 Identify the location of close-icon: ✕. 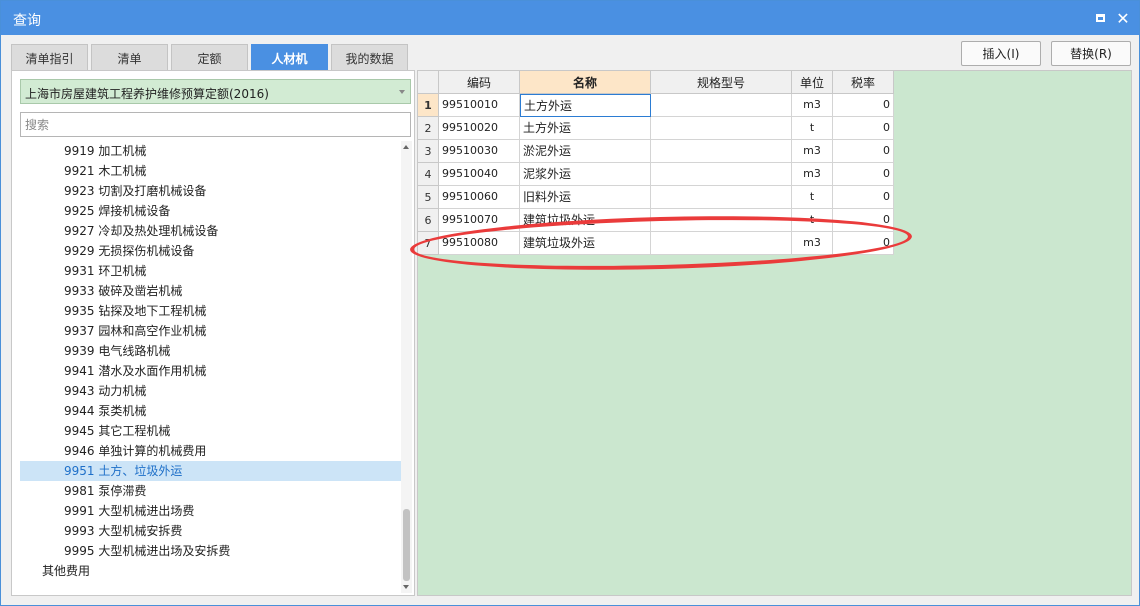
(1123, 18).